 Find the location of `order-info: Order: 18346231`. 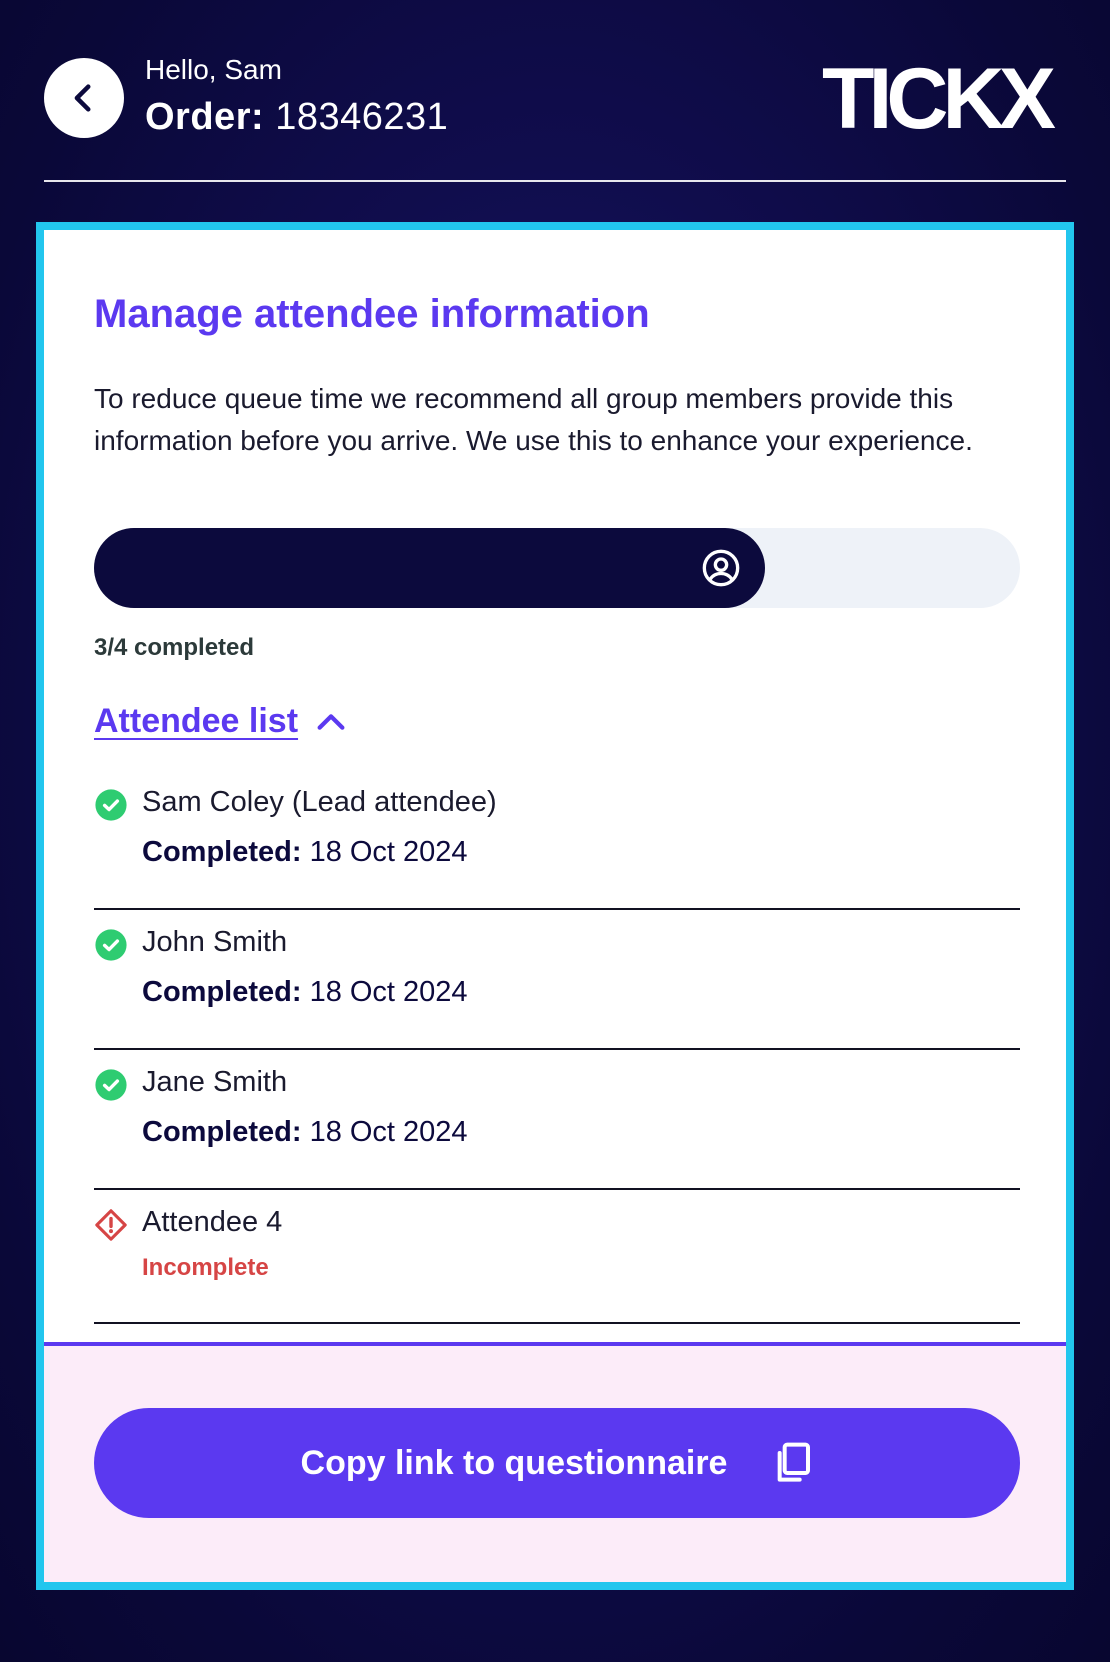

order-info: Order: 18346231 is located at coordinates (296, 117).